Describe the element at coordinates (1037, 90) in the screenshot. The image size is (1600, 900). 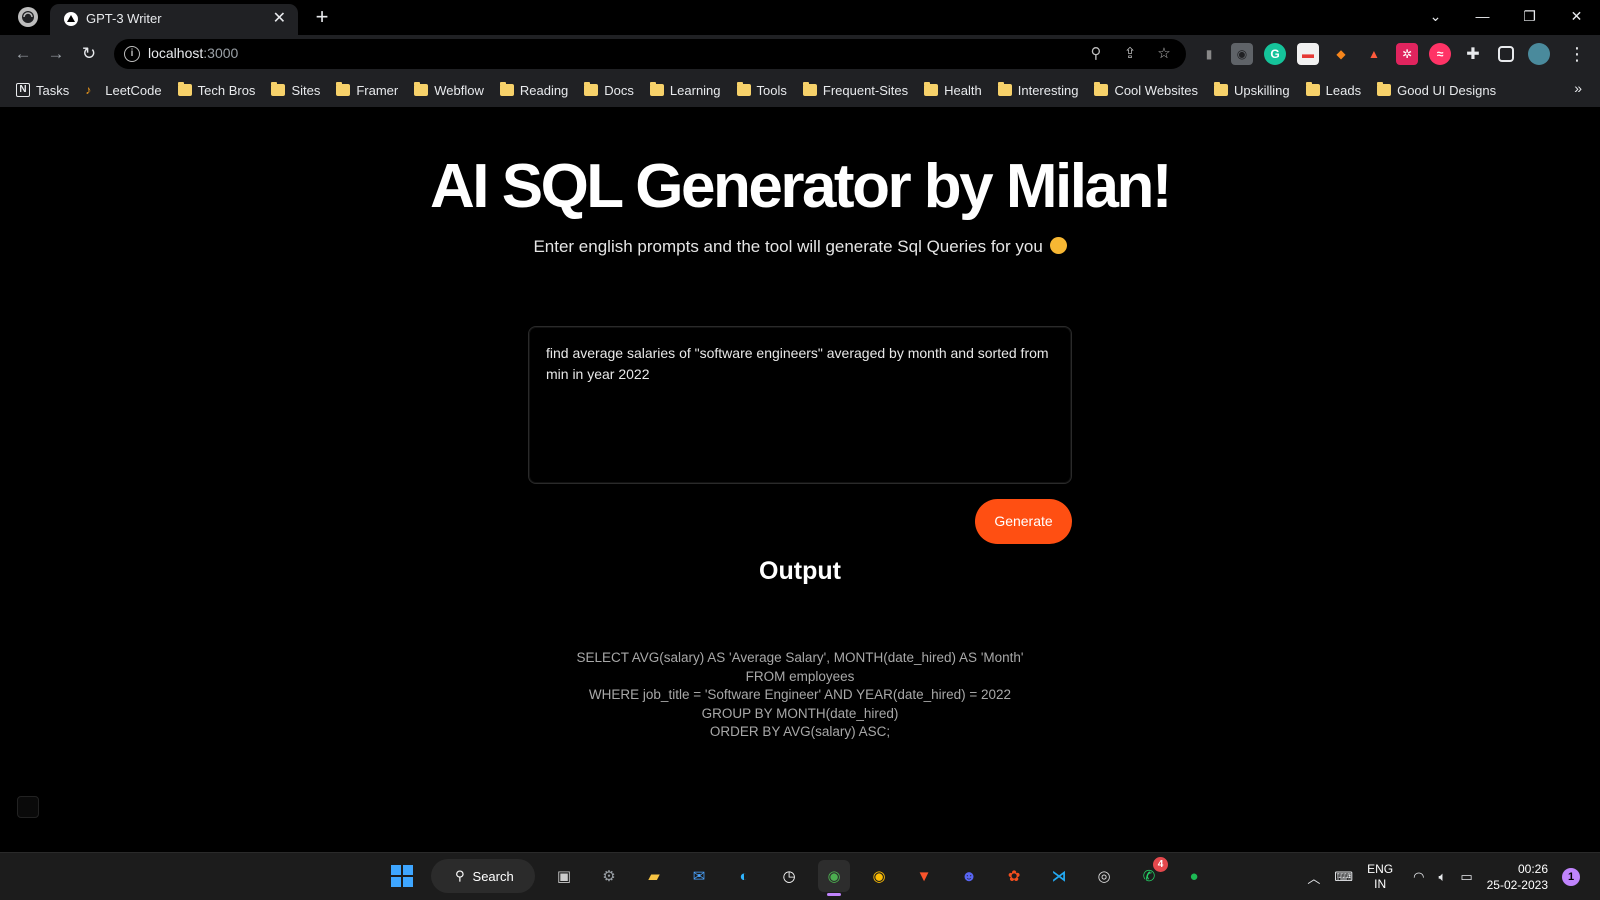
I see `bookmark-folder: Interesting` at that location.